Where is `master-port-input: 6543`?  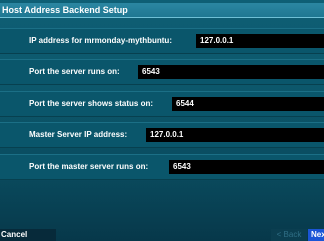
master-port-input: 6543 is located at coordinates (246, 167).